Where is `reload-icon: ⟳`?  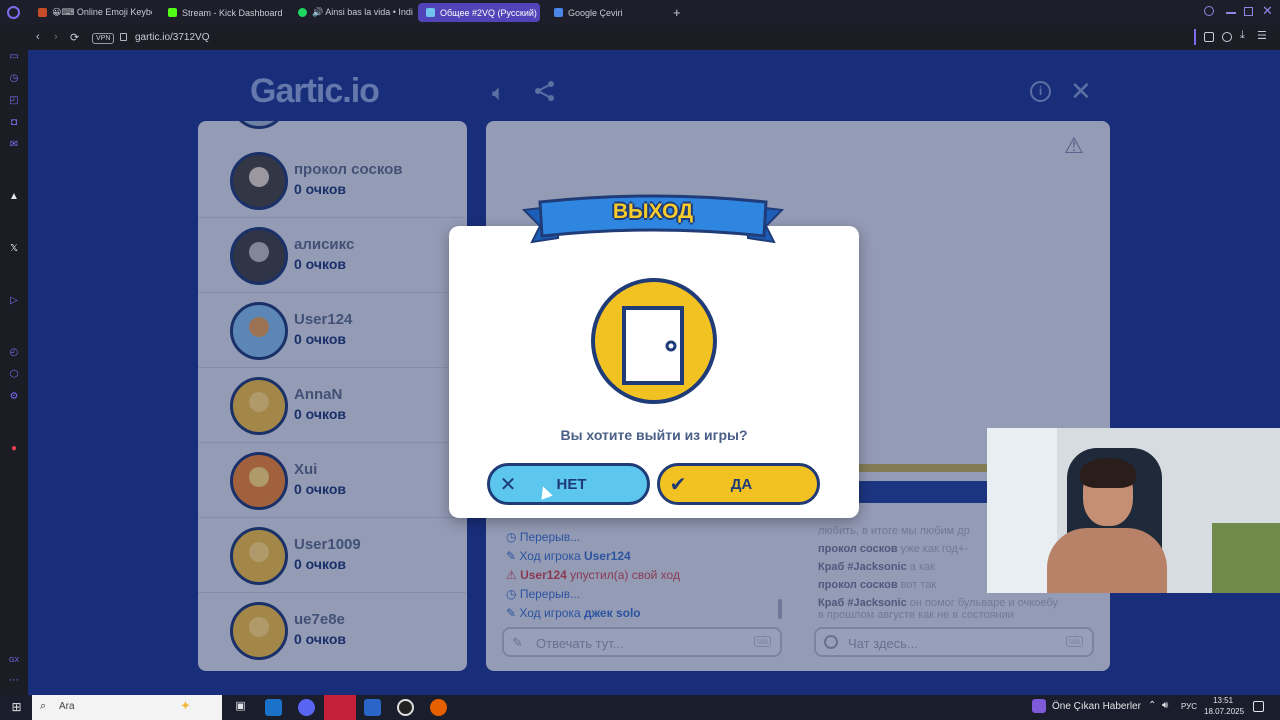 reload-icon: ⟳ is located at coordinates (74, 37).